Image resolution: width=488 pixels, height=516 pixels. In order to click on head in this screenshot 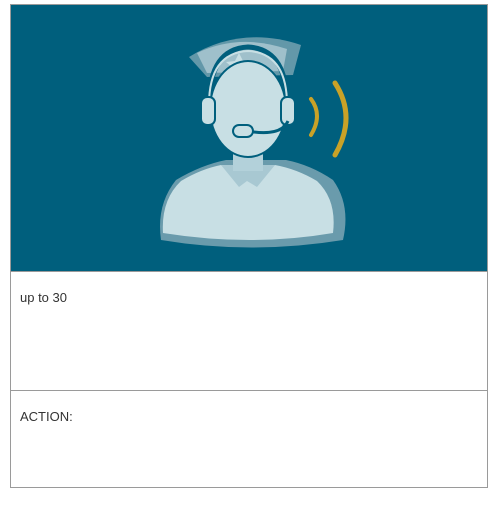, I will do `click(248, 109)`.